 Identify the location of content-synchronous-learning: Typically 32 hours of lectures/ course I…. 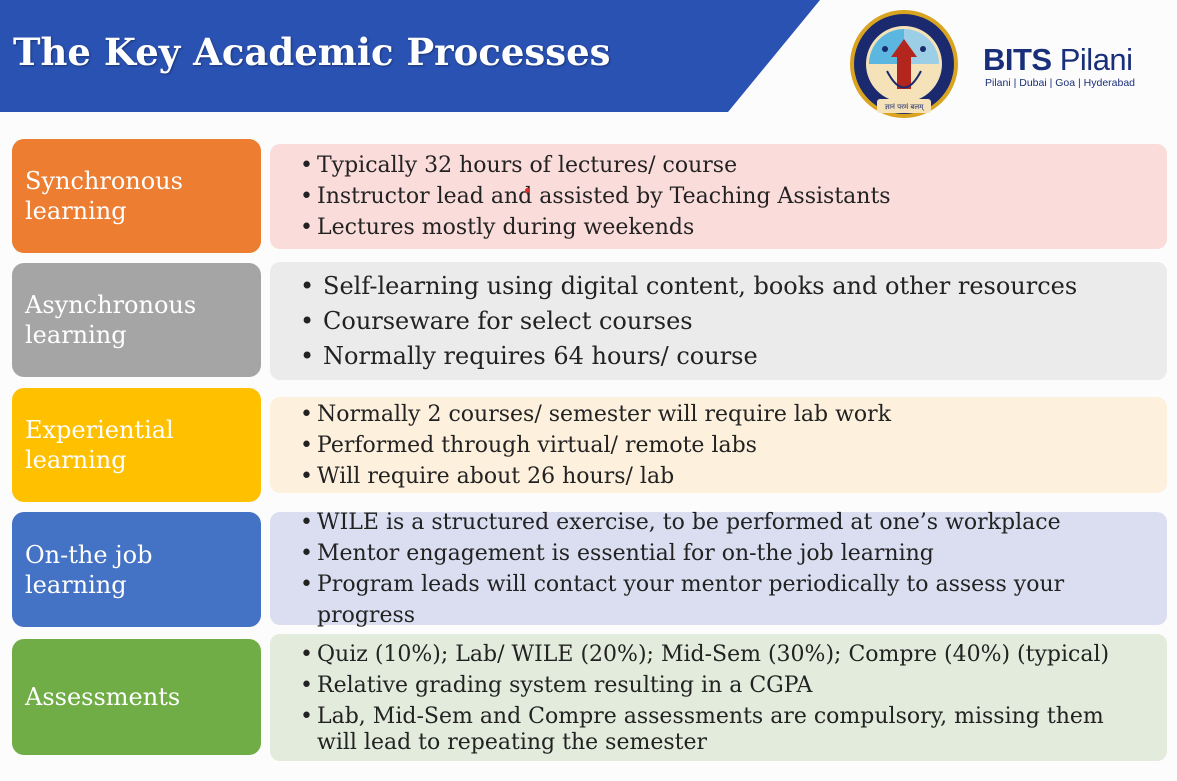
(718, 196).